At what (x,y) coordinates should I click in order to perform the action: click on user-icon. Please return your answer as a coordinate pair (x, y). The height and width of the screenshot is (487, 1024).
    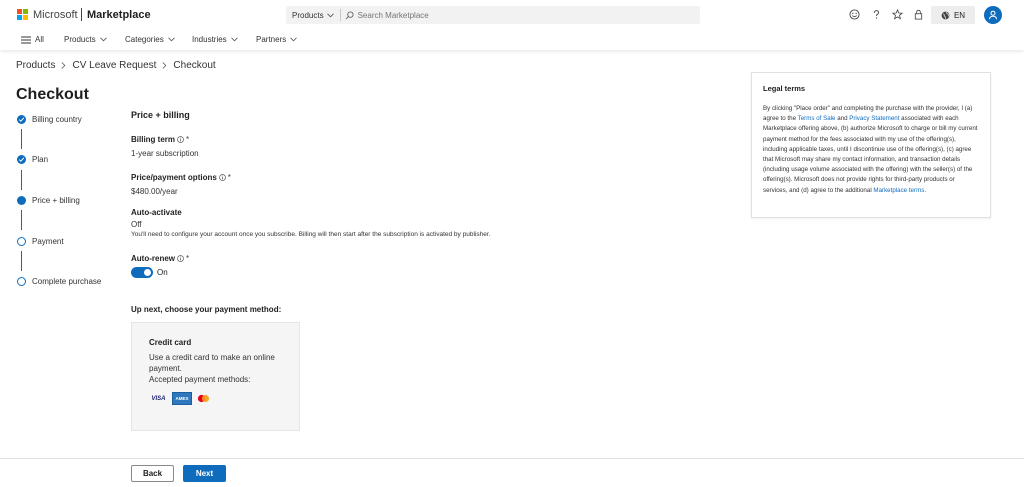
    Looking at the image, I should click on (993, 15).